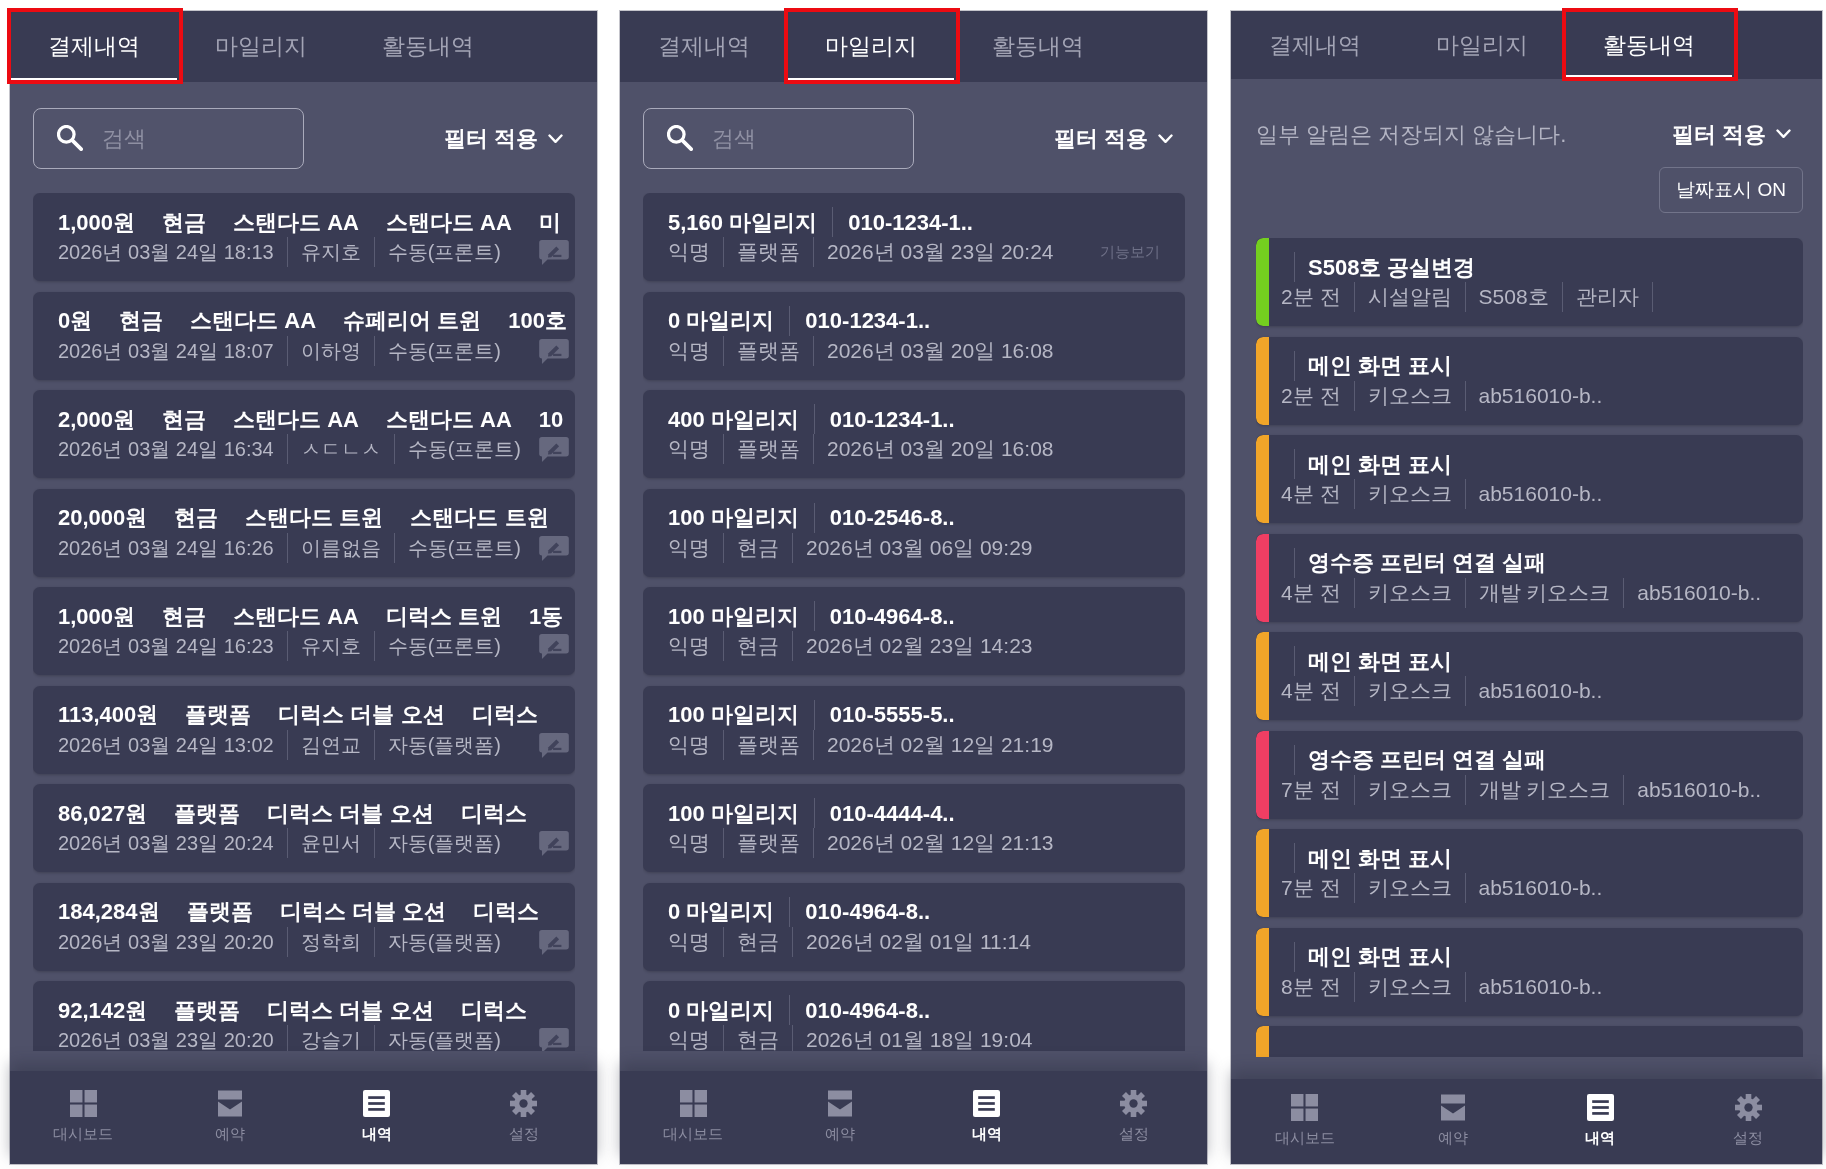 Image resolution: width=1826 pixels, height=1169 pixels. What do you see at coordinates (330, 942) in the screenshot?
I see `guest-name-text: 정학희` at bounding box center [330, 942].